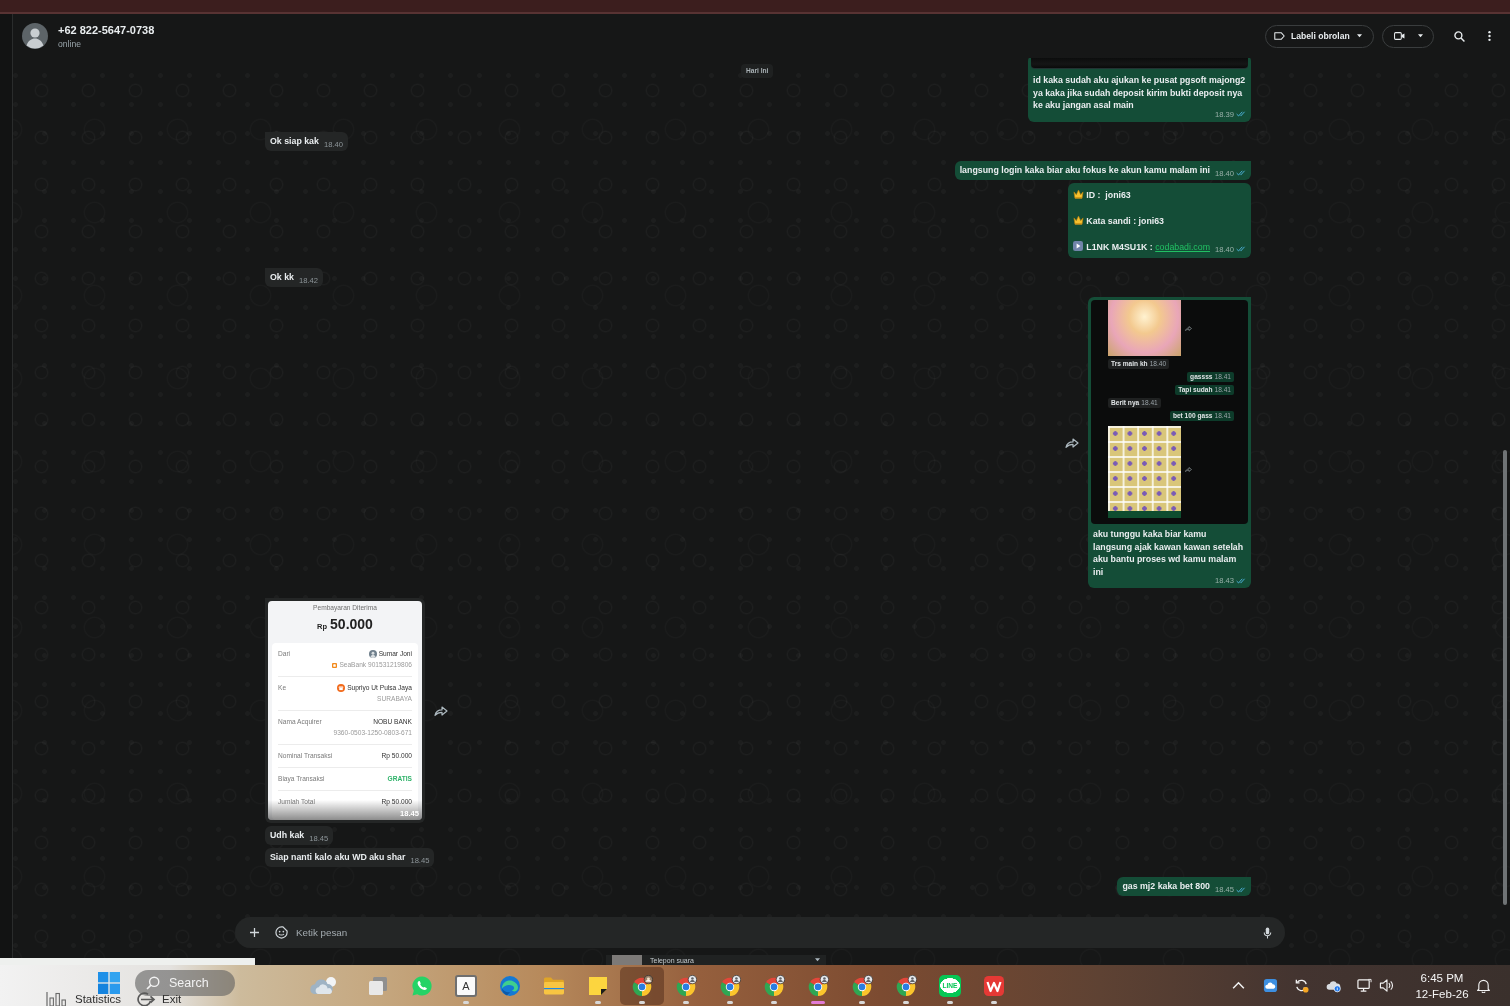 The image size is (1510, 1006). I want to click on swirl-icon, so click(510, 985).